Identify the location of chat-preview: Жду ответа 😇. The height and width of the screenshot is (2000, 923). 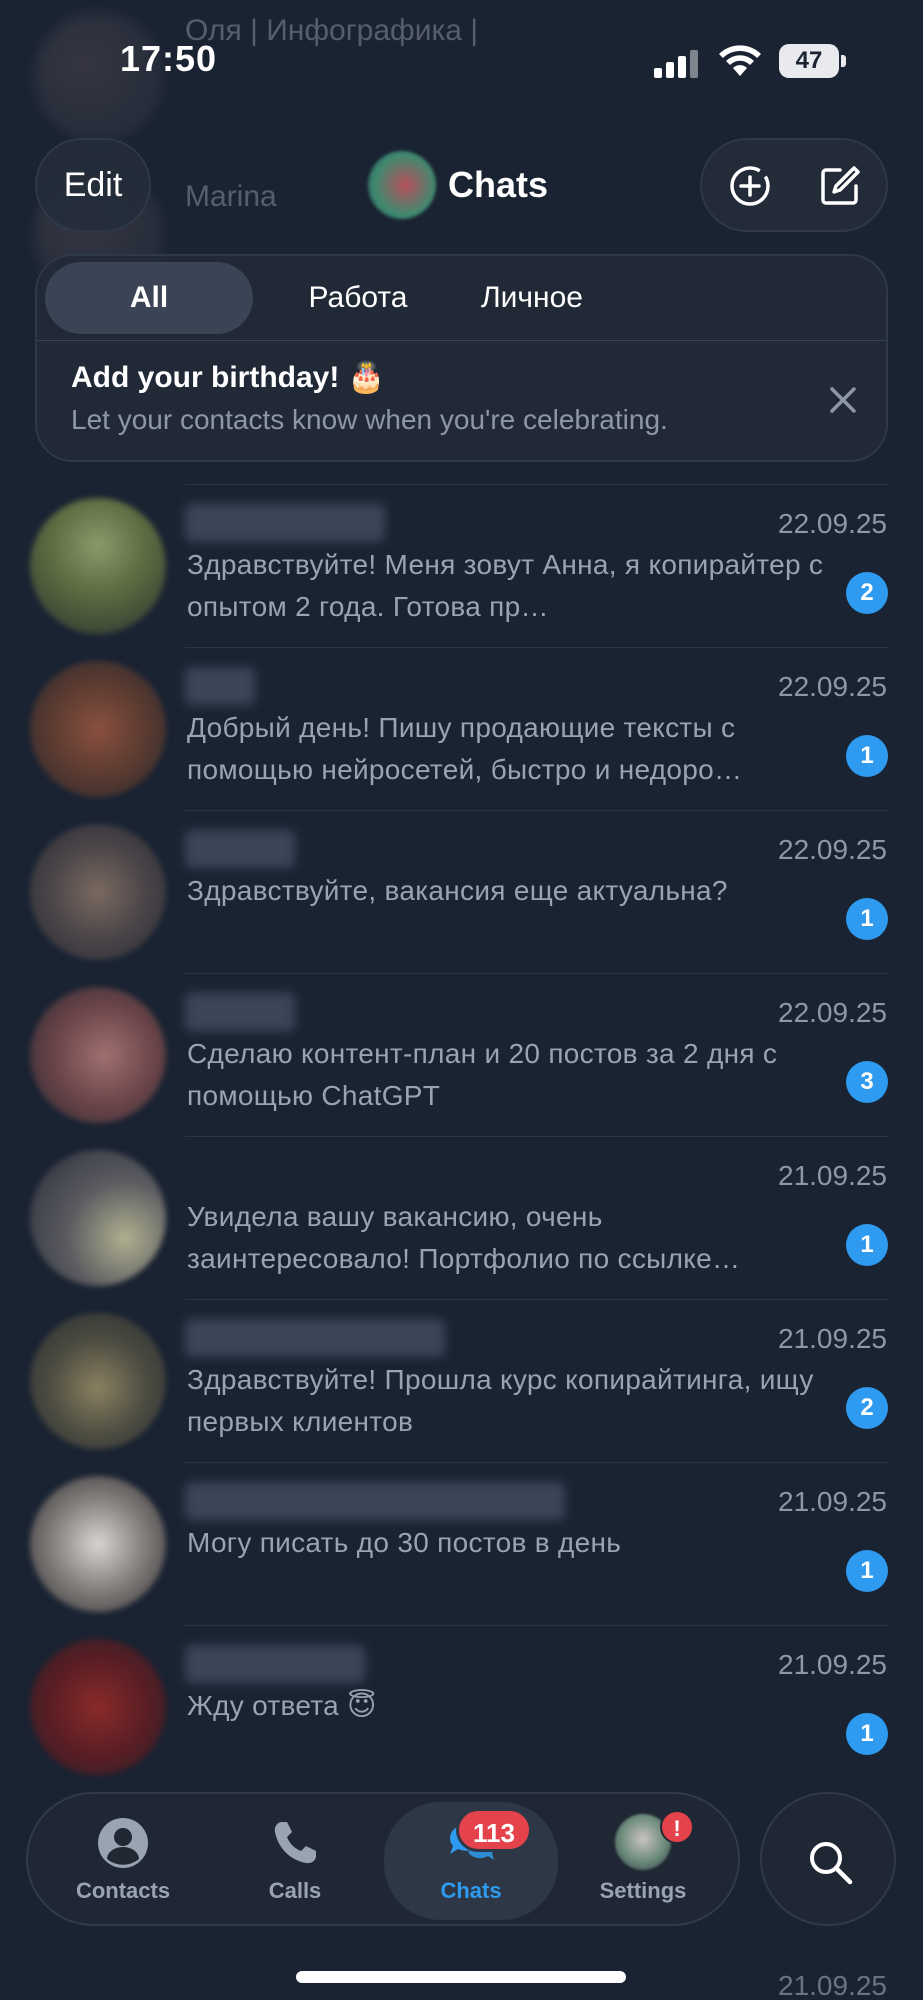
(282, 1705).